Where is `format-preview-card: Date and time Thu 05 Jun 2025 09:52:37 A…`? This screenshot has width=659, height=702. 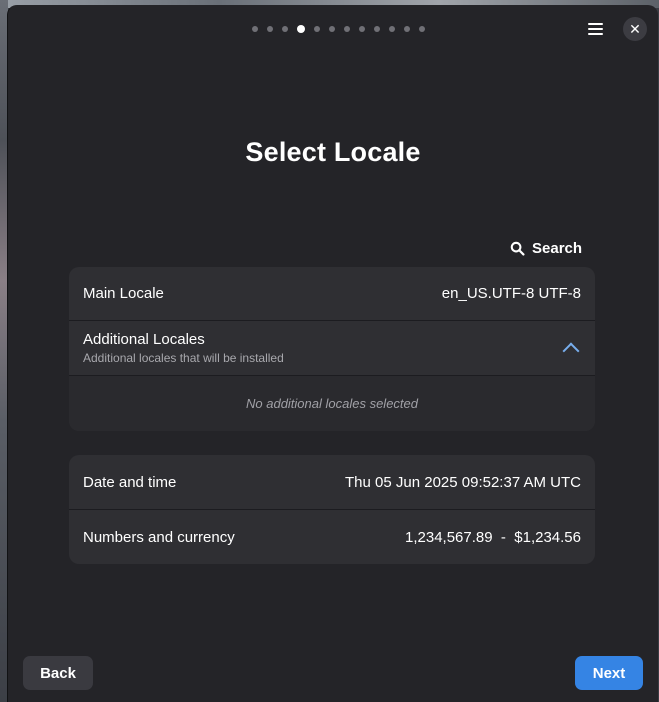
format-preview-card: Date and time Thu 05 Jun 2025 09:52:37 A… is located at coordinates (332, 509).